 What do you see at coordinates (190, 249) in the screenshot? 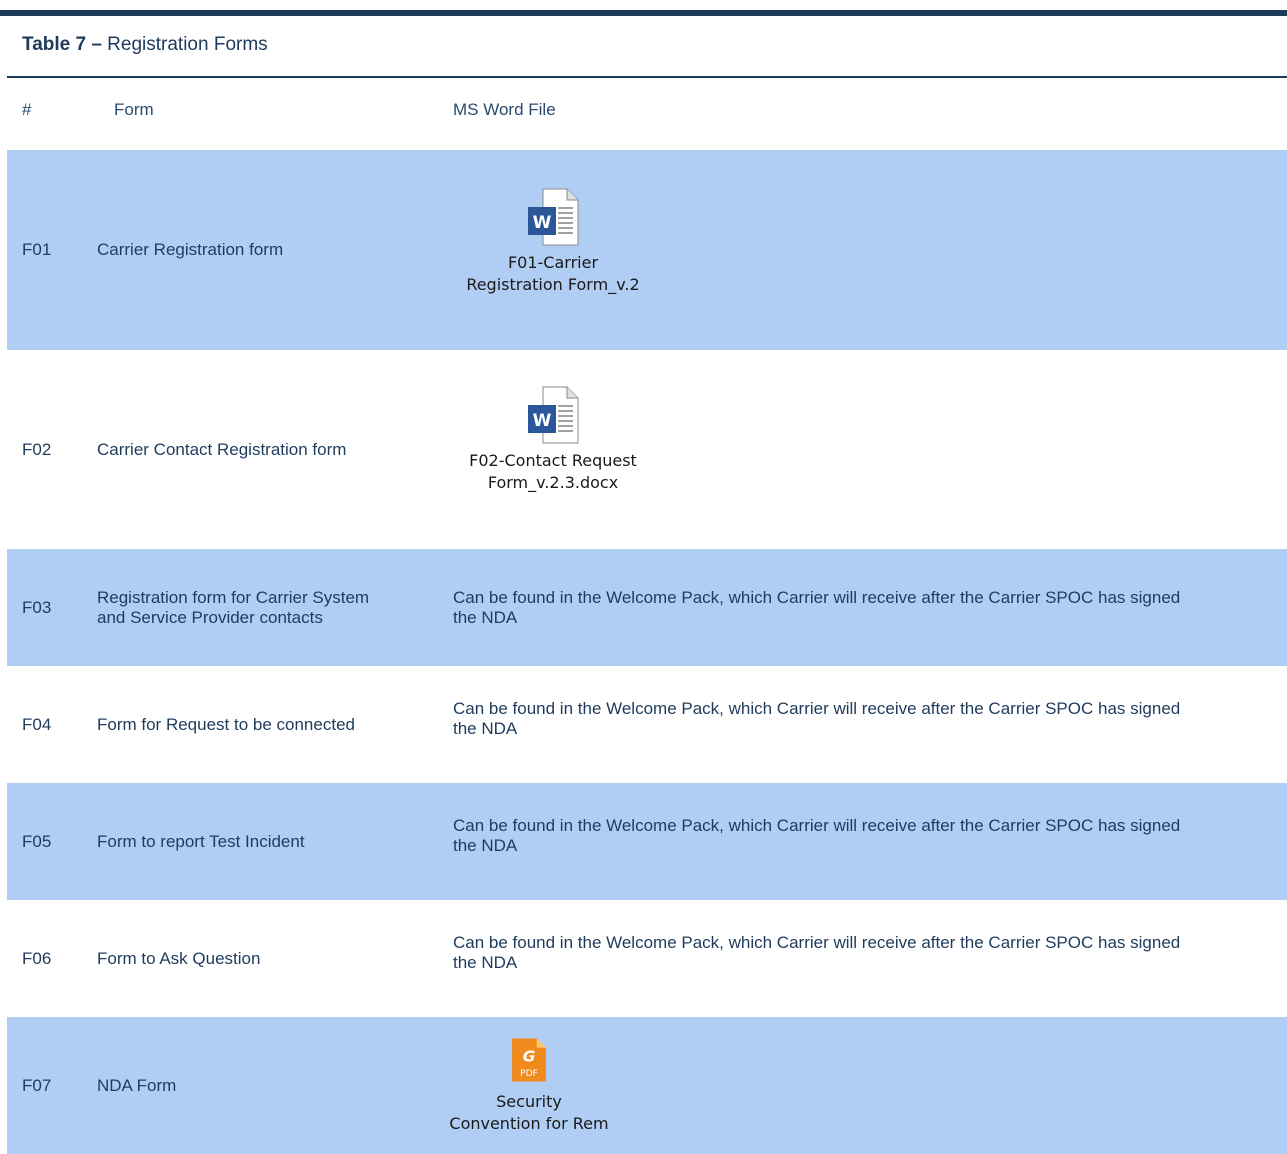
I see `row-form: Carrier Registration form` at bounding box center [190, 249].